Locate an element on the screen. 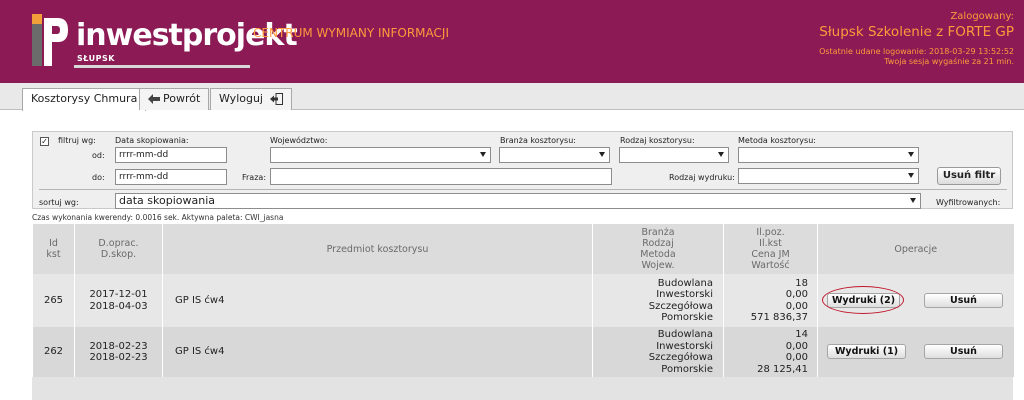  tab-logout: Wyloguj is located at coordinates (251, 99).